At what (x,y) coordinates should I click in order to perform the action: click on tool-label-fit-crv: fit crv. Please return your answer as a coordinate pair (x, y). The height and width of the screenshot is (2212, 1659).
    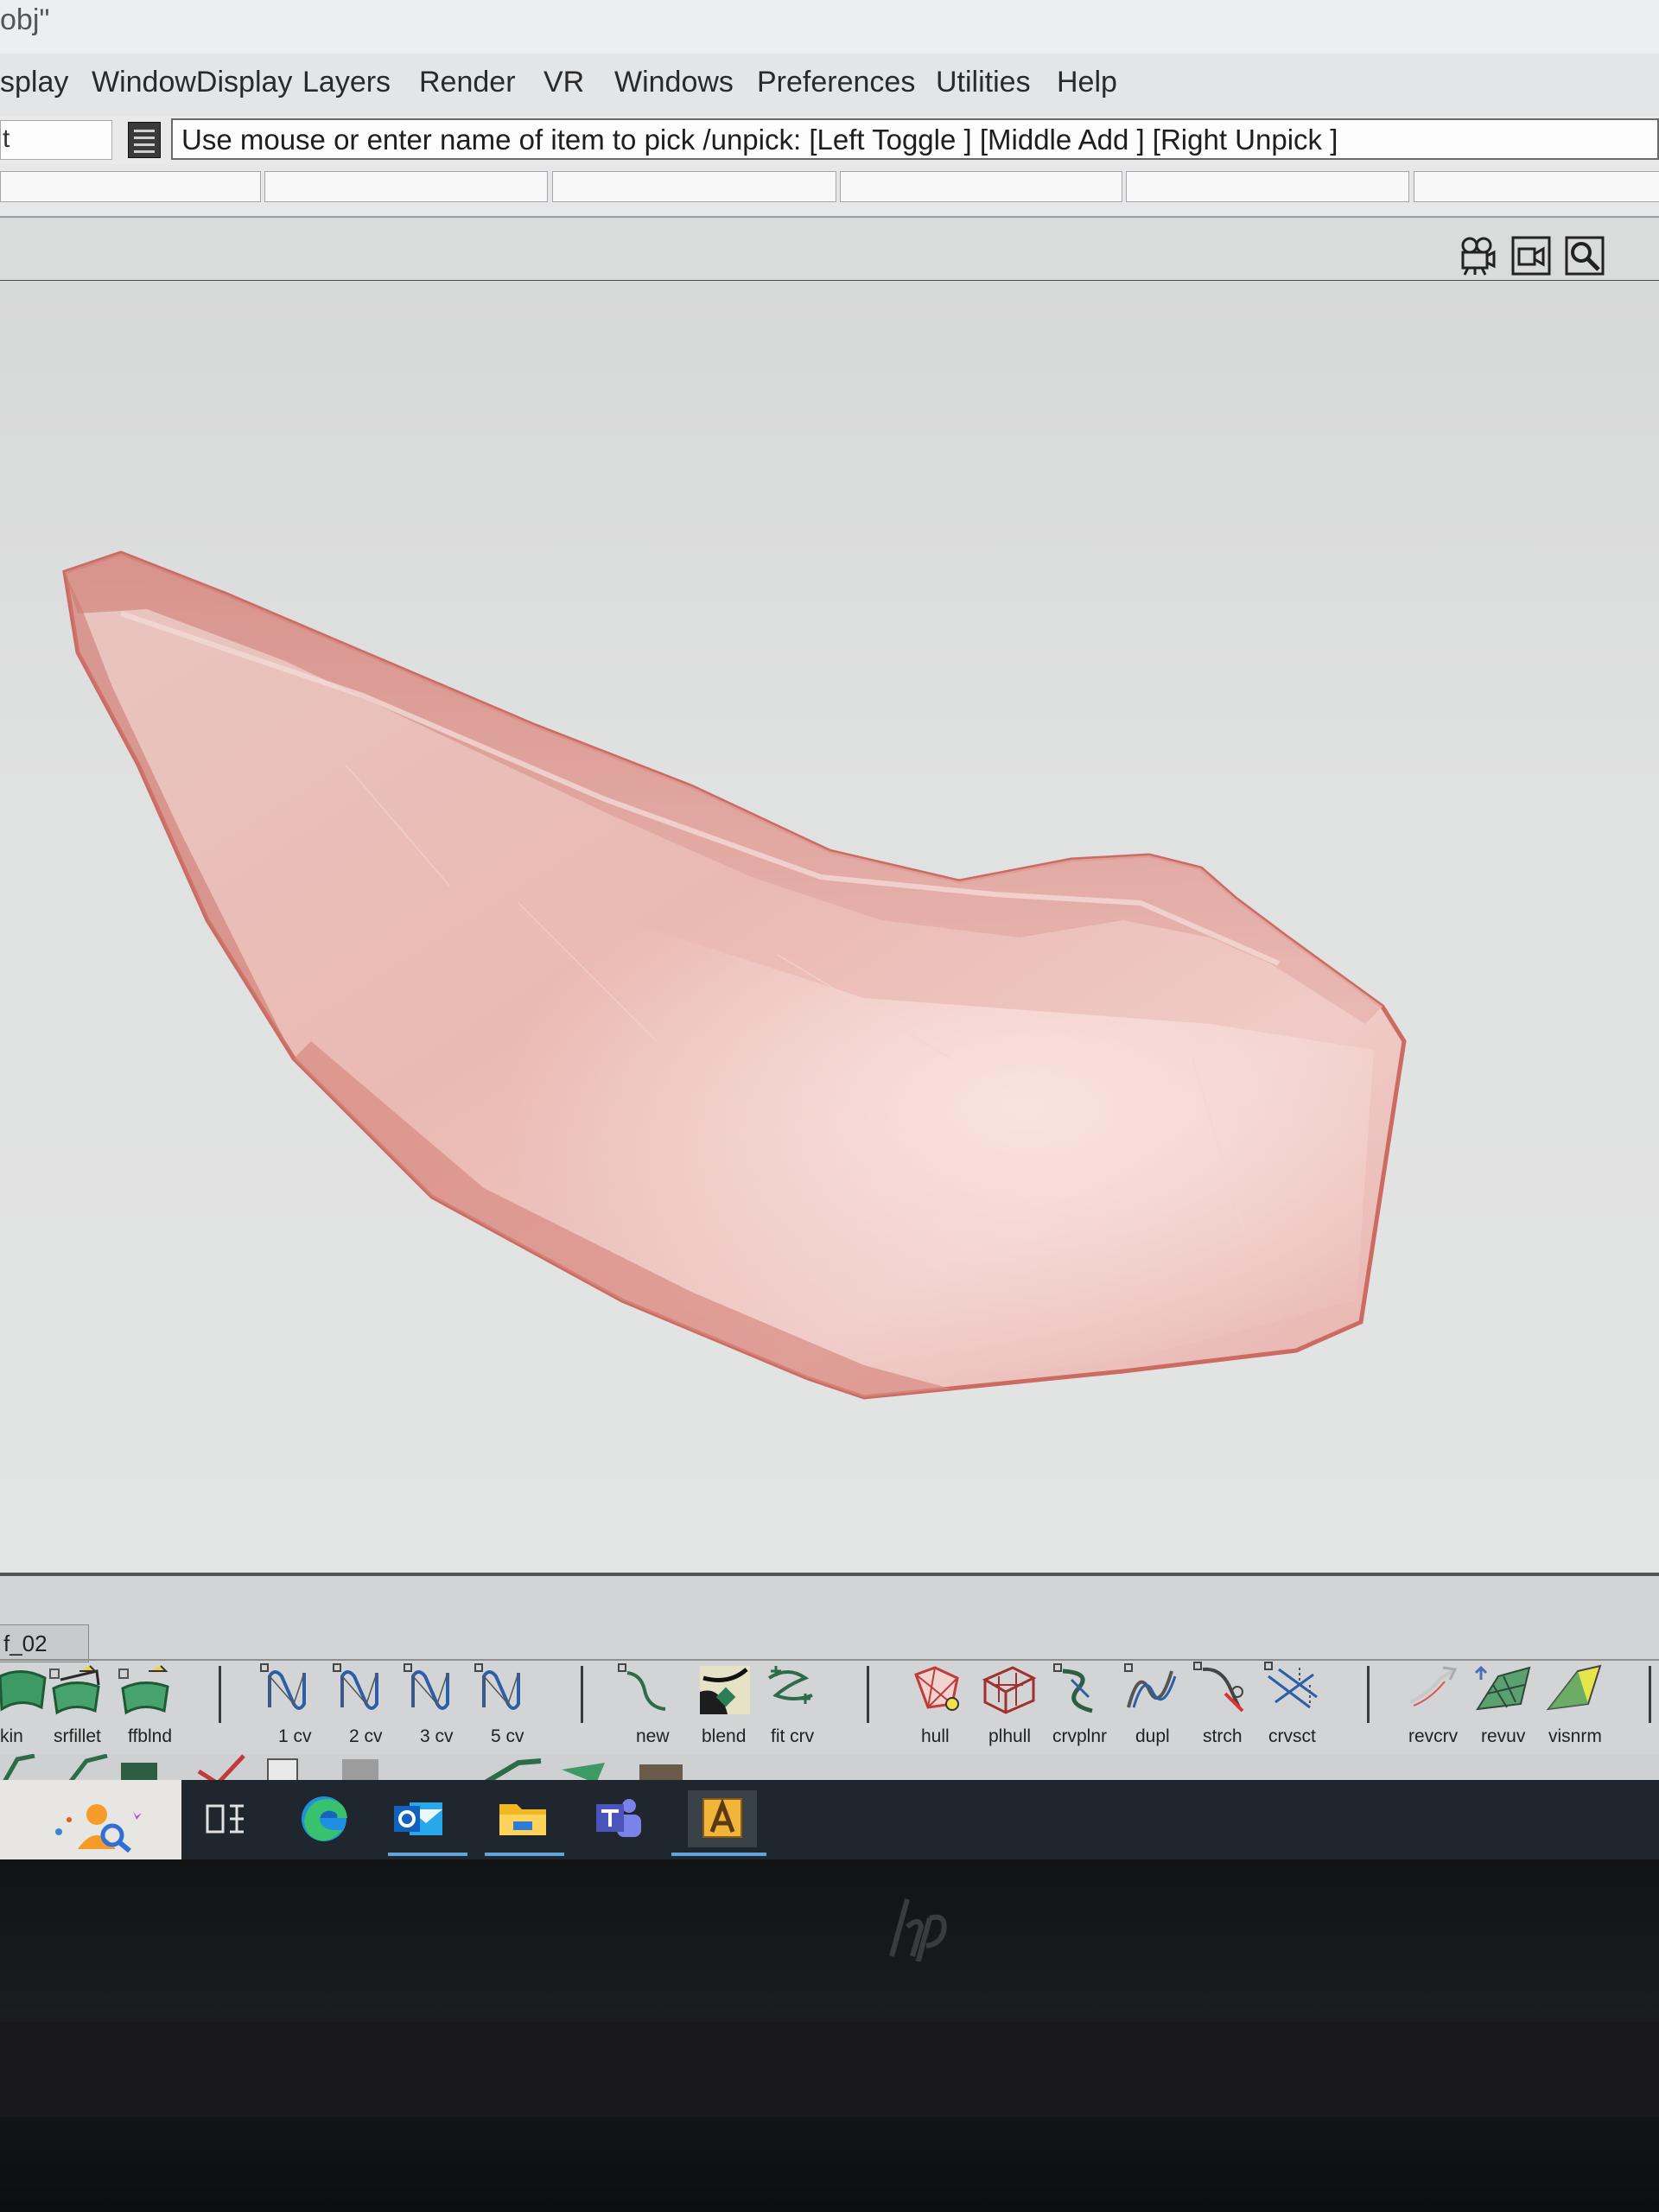
    Looking at the image, I should click on (793, 1736).